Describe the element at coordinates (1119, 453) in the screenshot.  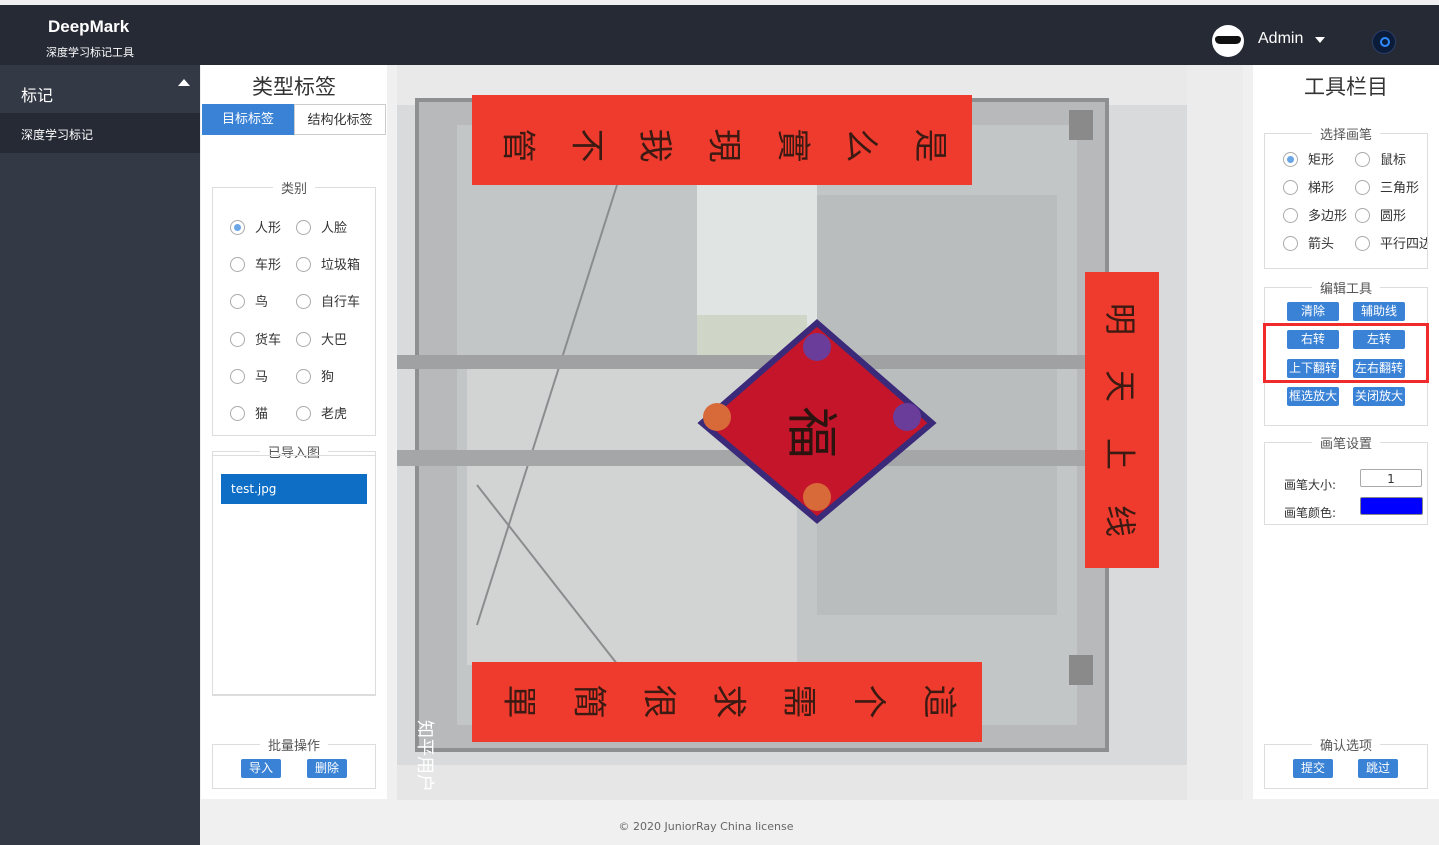
I see `banner-char: 上` at that location.